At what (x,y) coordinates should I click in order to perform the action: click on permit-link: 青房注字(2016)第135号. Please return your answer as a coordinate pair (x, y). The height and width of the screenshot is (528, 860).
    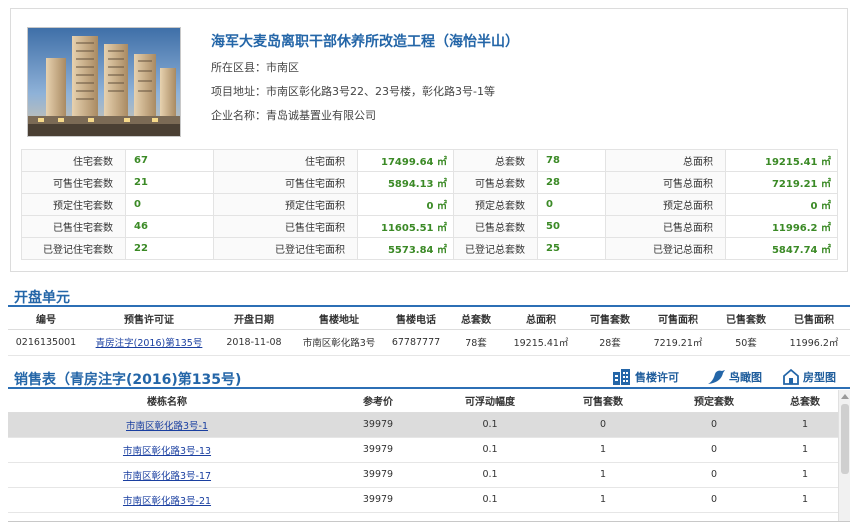
    Looking at the image, I should click on (149, 343).